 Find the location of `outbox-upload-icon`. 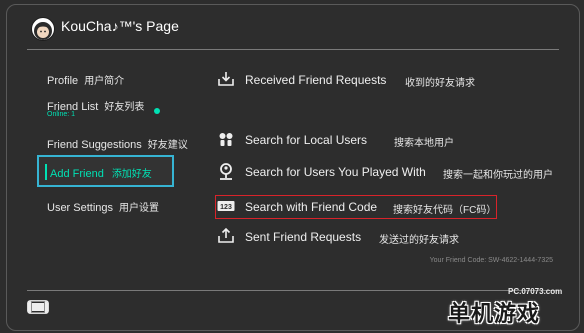

outbox-upload-icon is located at coordinates (226, 235).